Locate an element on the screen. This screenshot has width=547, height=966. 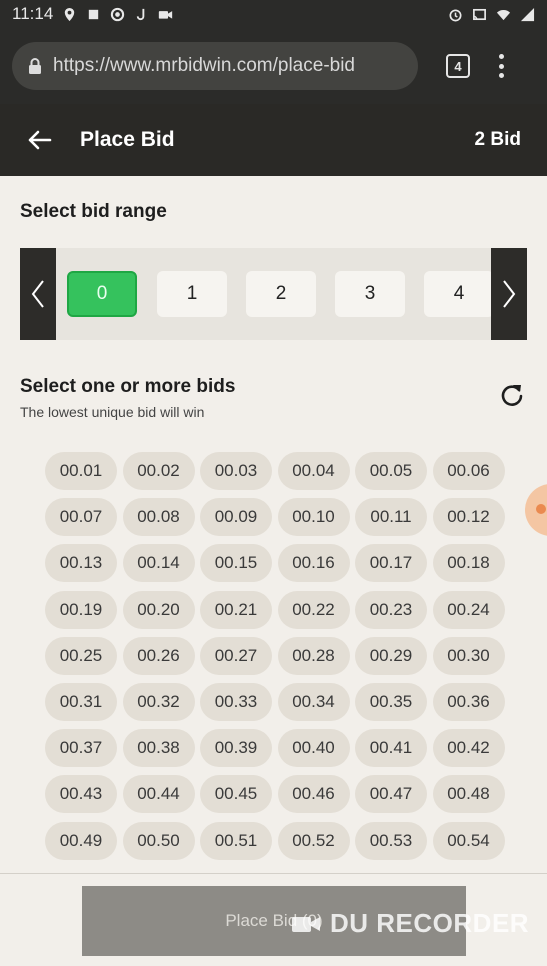
bid-range-selector: 0 1 2 3 4 is located at coordinates (273, 294).